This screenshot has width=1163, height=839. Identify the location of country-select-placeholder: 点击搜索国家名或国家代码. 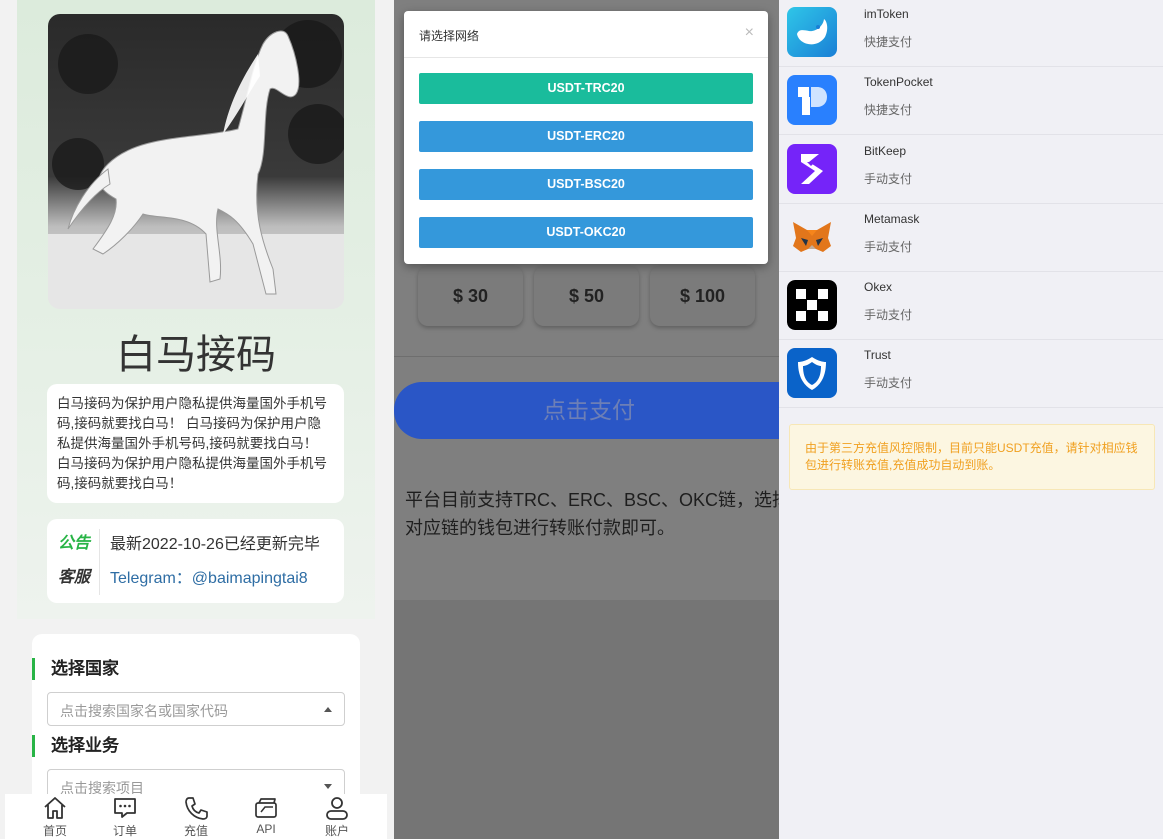
(144, 711).